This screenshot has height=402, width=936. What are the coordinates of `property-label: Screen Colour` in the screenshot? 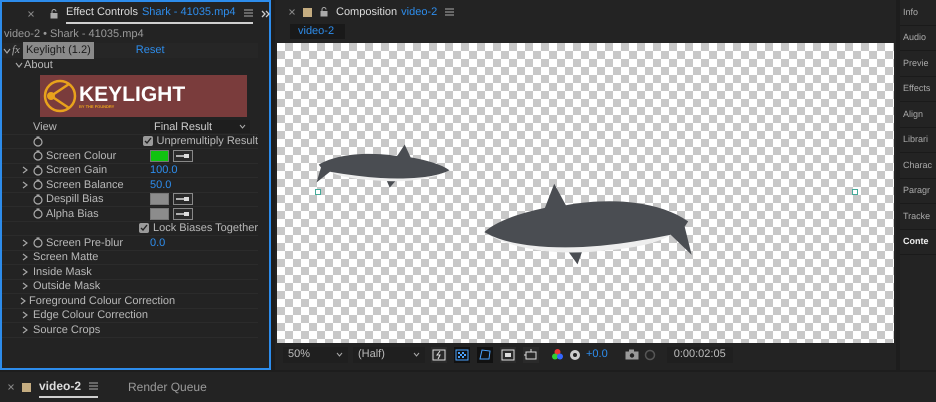 It's located at (81, 156).